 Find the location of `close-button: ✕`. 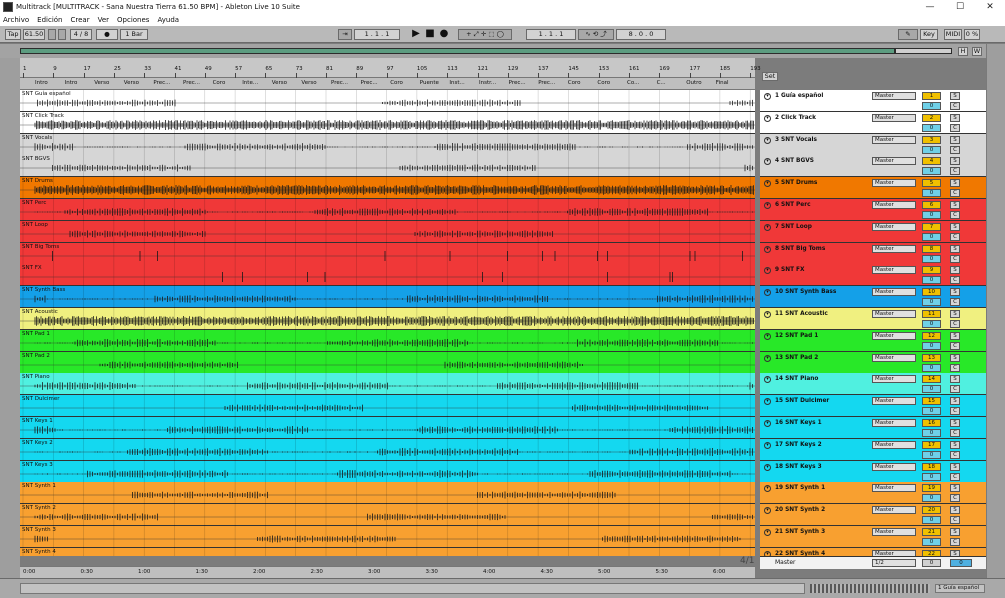

close-button: ✕ is located at coordinates (990, 7).